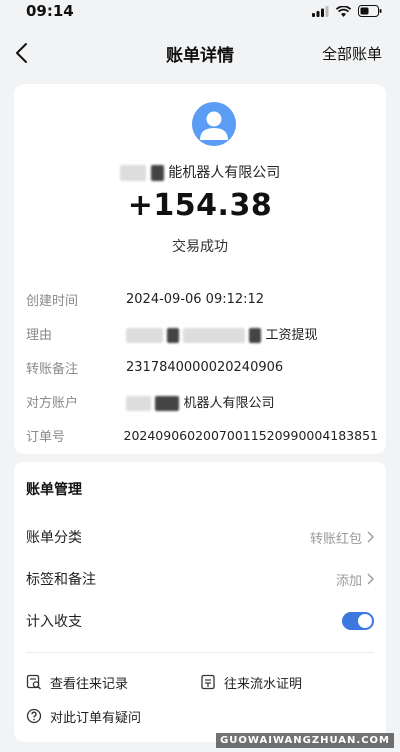 This screenshot has width=400, height=752. I want to click on detail-row: 创建时间 2024-09-06 09:12:12, so click(202, 299).